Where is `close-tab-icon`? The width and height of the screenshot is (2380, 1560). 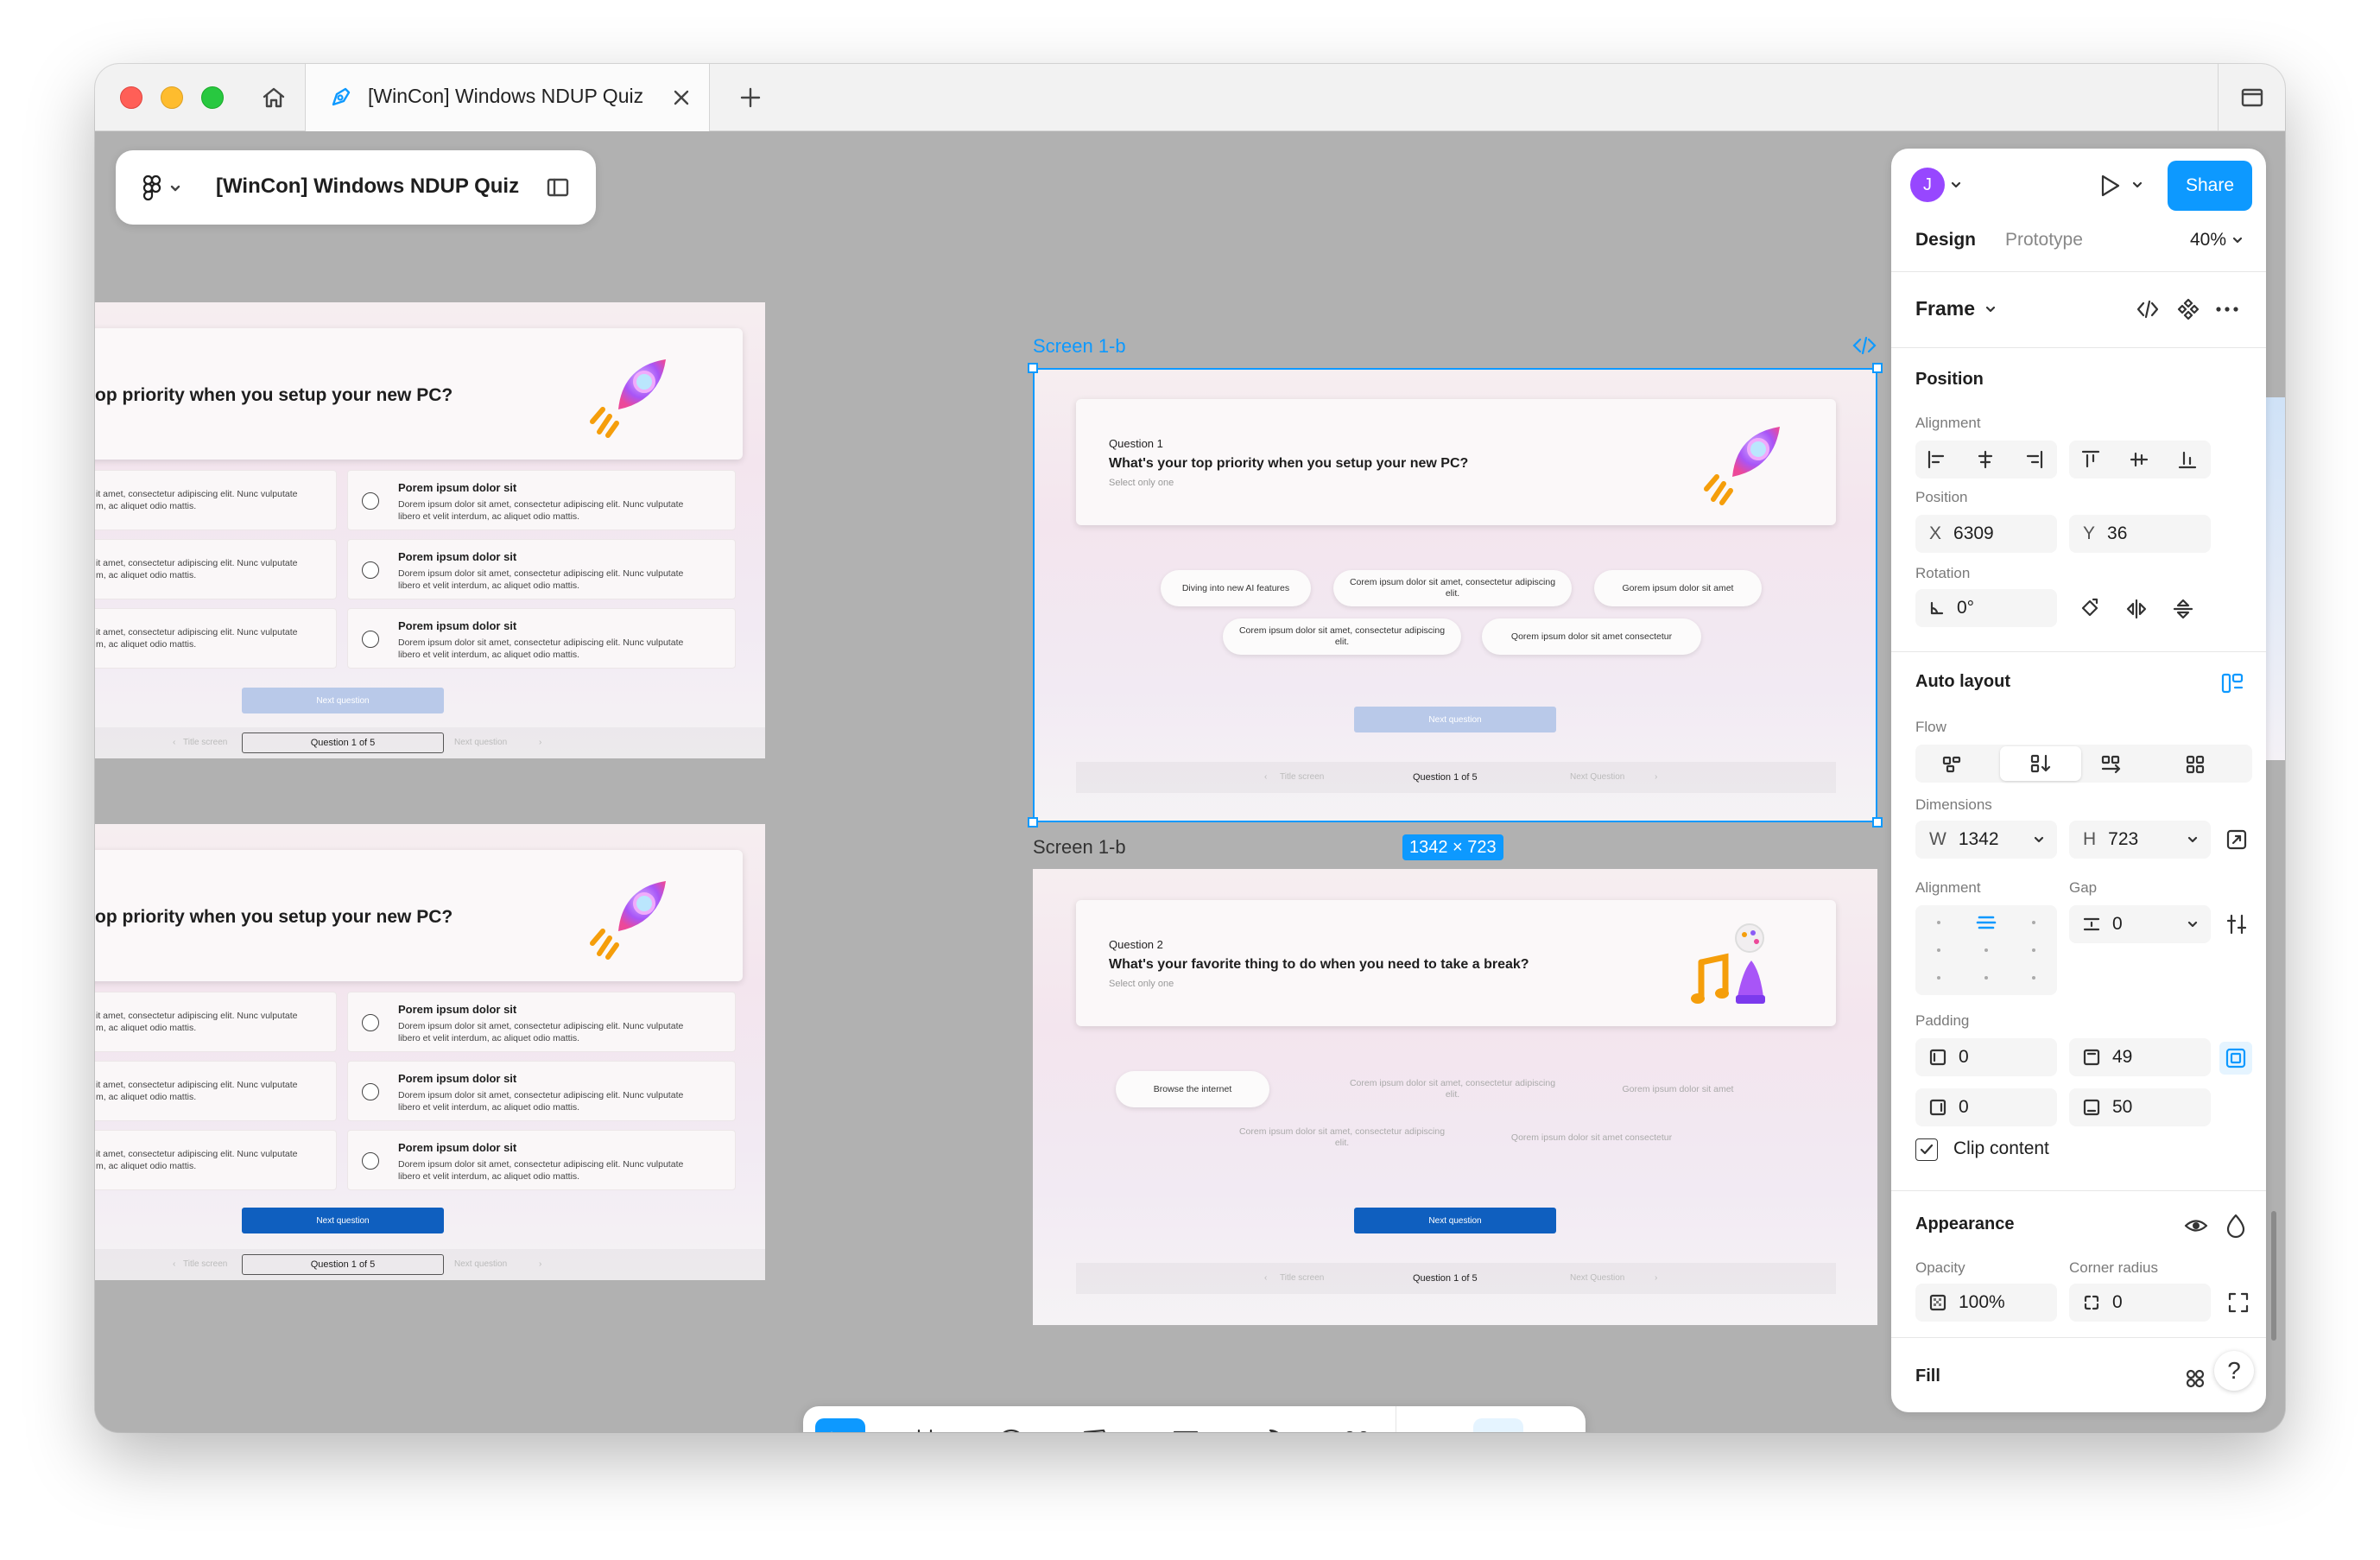
close-tab-icon is located at coordinates (682, 98).